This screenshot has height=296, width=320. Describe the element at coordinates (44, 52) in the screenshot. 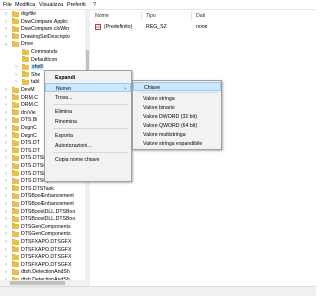

I see `tree-item-label: Commands` at that location.